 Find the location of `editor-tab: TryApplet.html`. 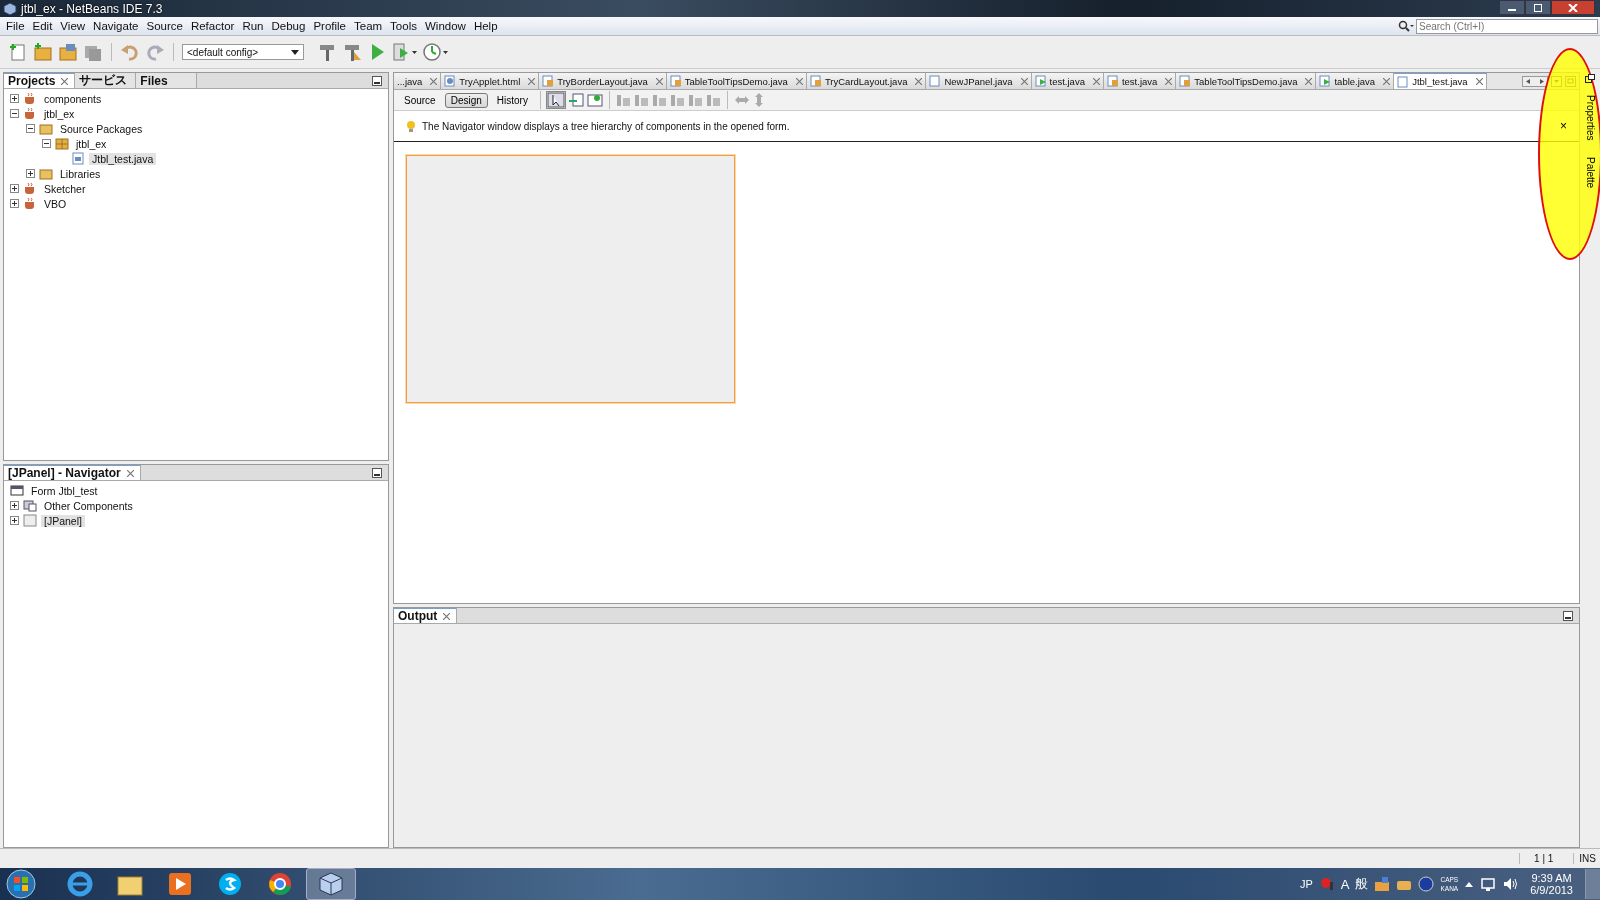

editor-tab: TryApplet.html is located at coordinates (490, 81).